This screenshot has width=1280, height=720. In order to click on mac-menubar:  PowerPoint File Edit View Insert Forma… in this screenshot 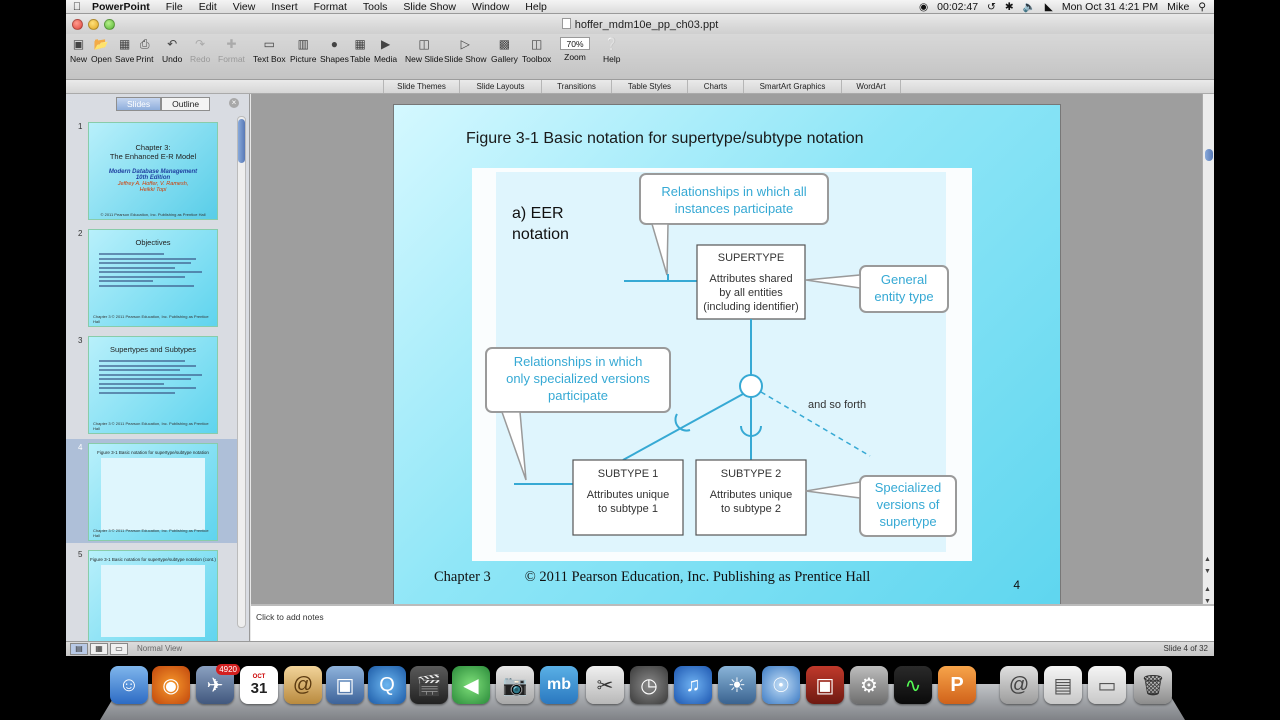, I will do `click(640, 7)`.